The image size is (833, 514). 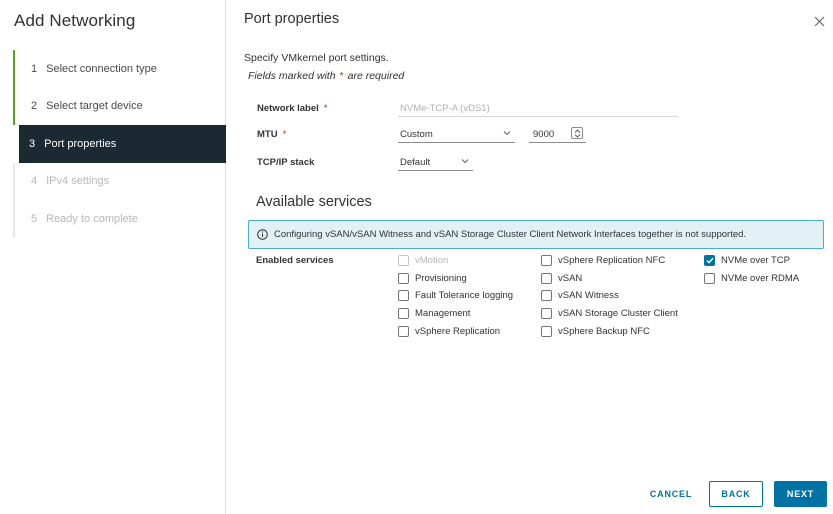 What do you see at coordinates (435, 162) in the screenshot?
I see `tcpip-stack-select: Default` at bounding box center [435, 162].